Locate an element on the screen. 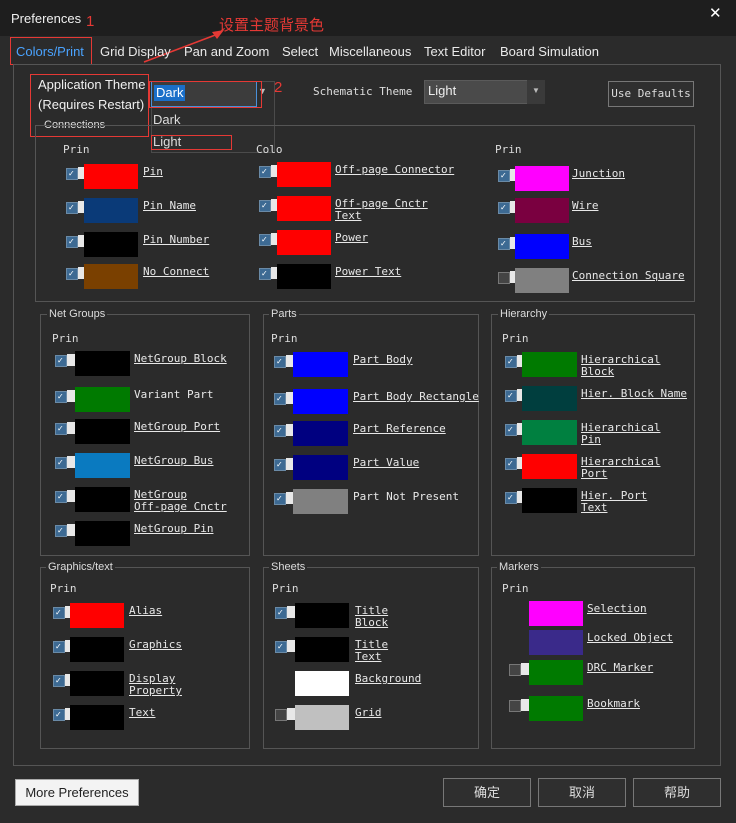 This screenshot has height=823, width=736. tab-text-editor: Text Editor is located at coordinates (454, 51).